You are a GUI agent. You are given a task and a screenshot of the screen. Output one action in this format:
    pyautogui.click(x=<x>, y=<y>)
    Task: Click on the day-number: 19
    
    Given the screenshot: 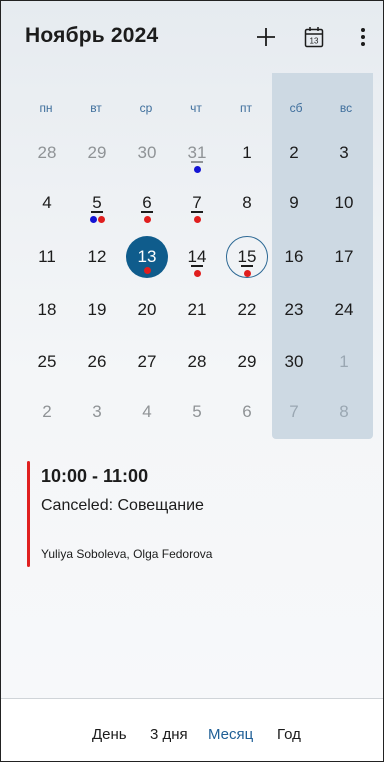 What is the action you would take?
    pyautogui.click(x=97, y=309)
    